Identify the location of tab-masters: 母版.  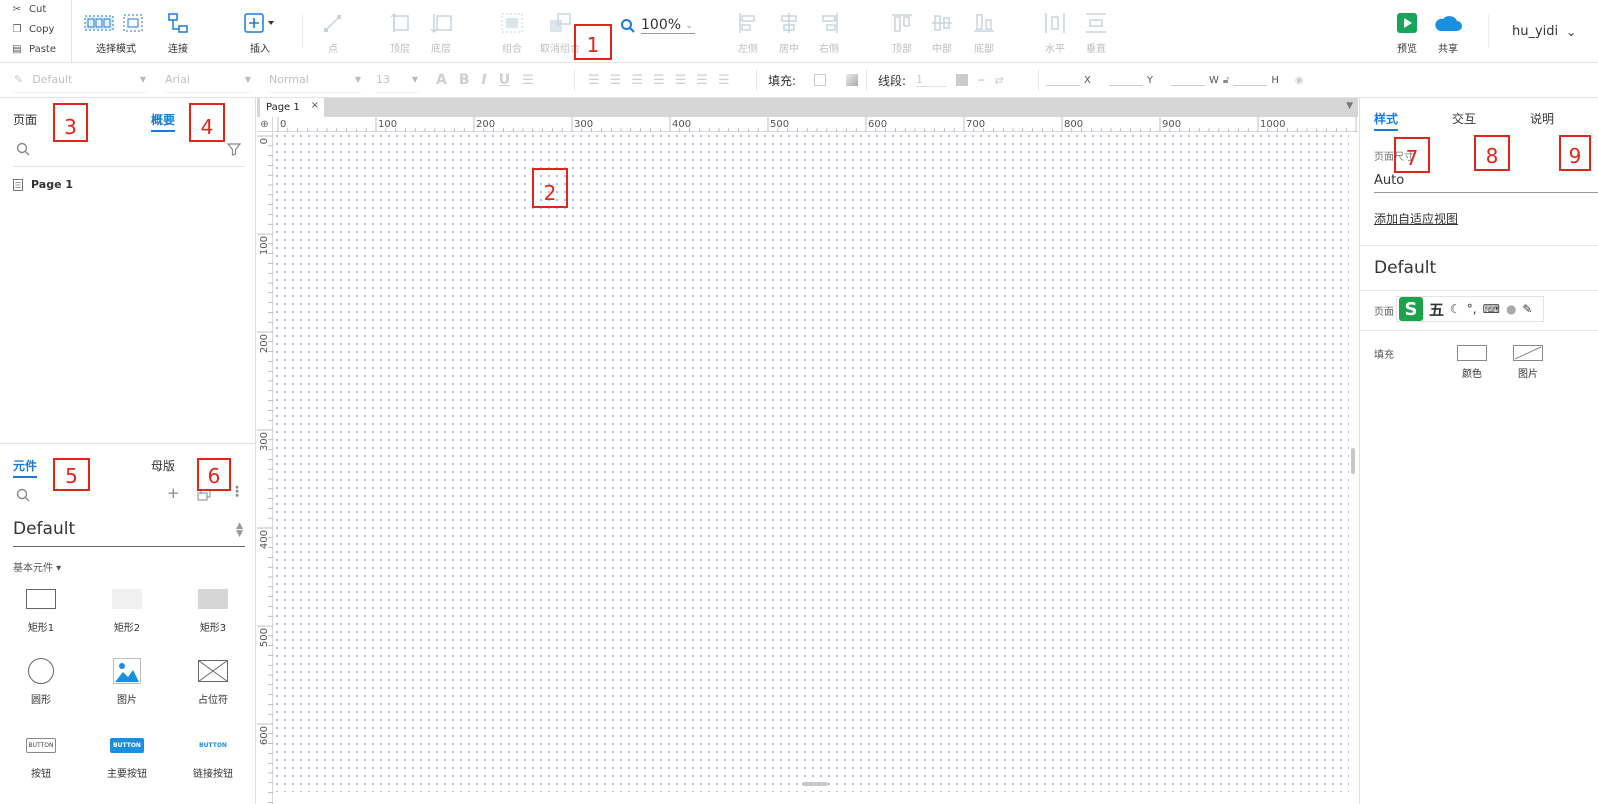
(163, 465).